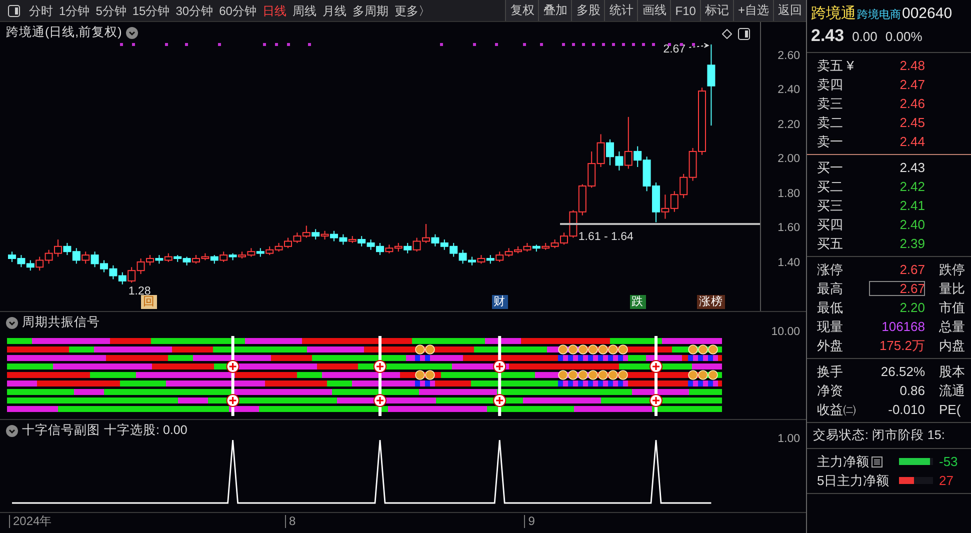 The height and width of the screenshot is (533, 971). Describe the element at coordinates (952, 327) in the screenshot. I see `stat-label: 总量` at that location.